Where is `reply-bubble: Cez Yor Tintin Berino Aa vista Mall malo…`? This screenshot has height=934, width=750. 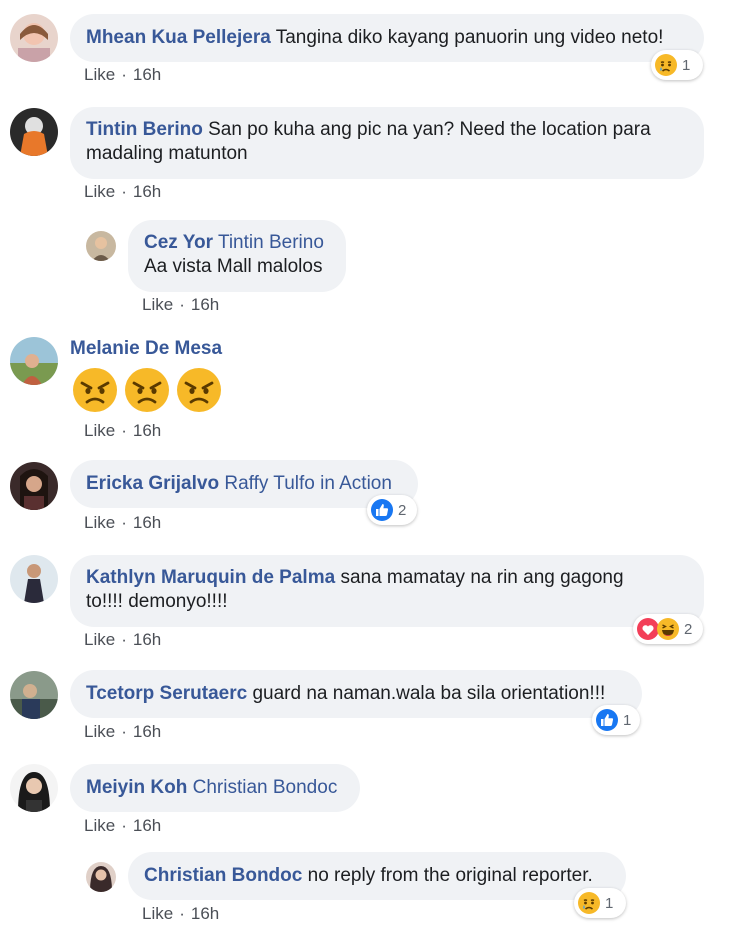
reply-bubble: Cez Yor Tintin Berino Aa vista Mall malo… is located at coordinates (237, 256).